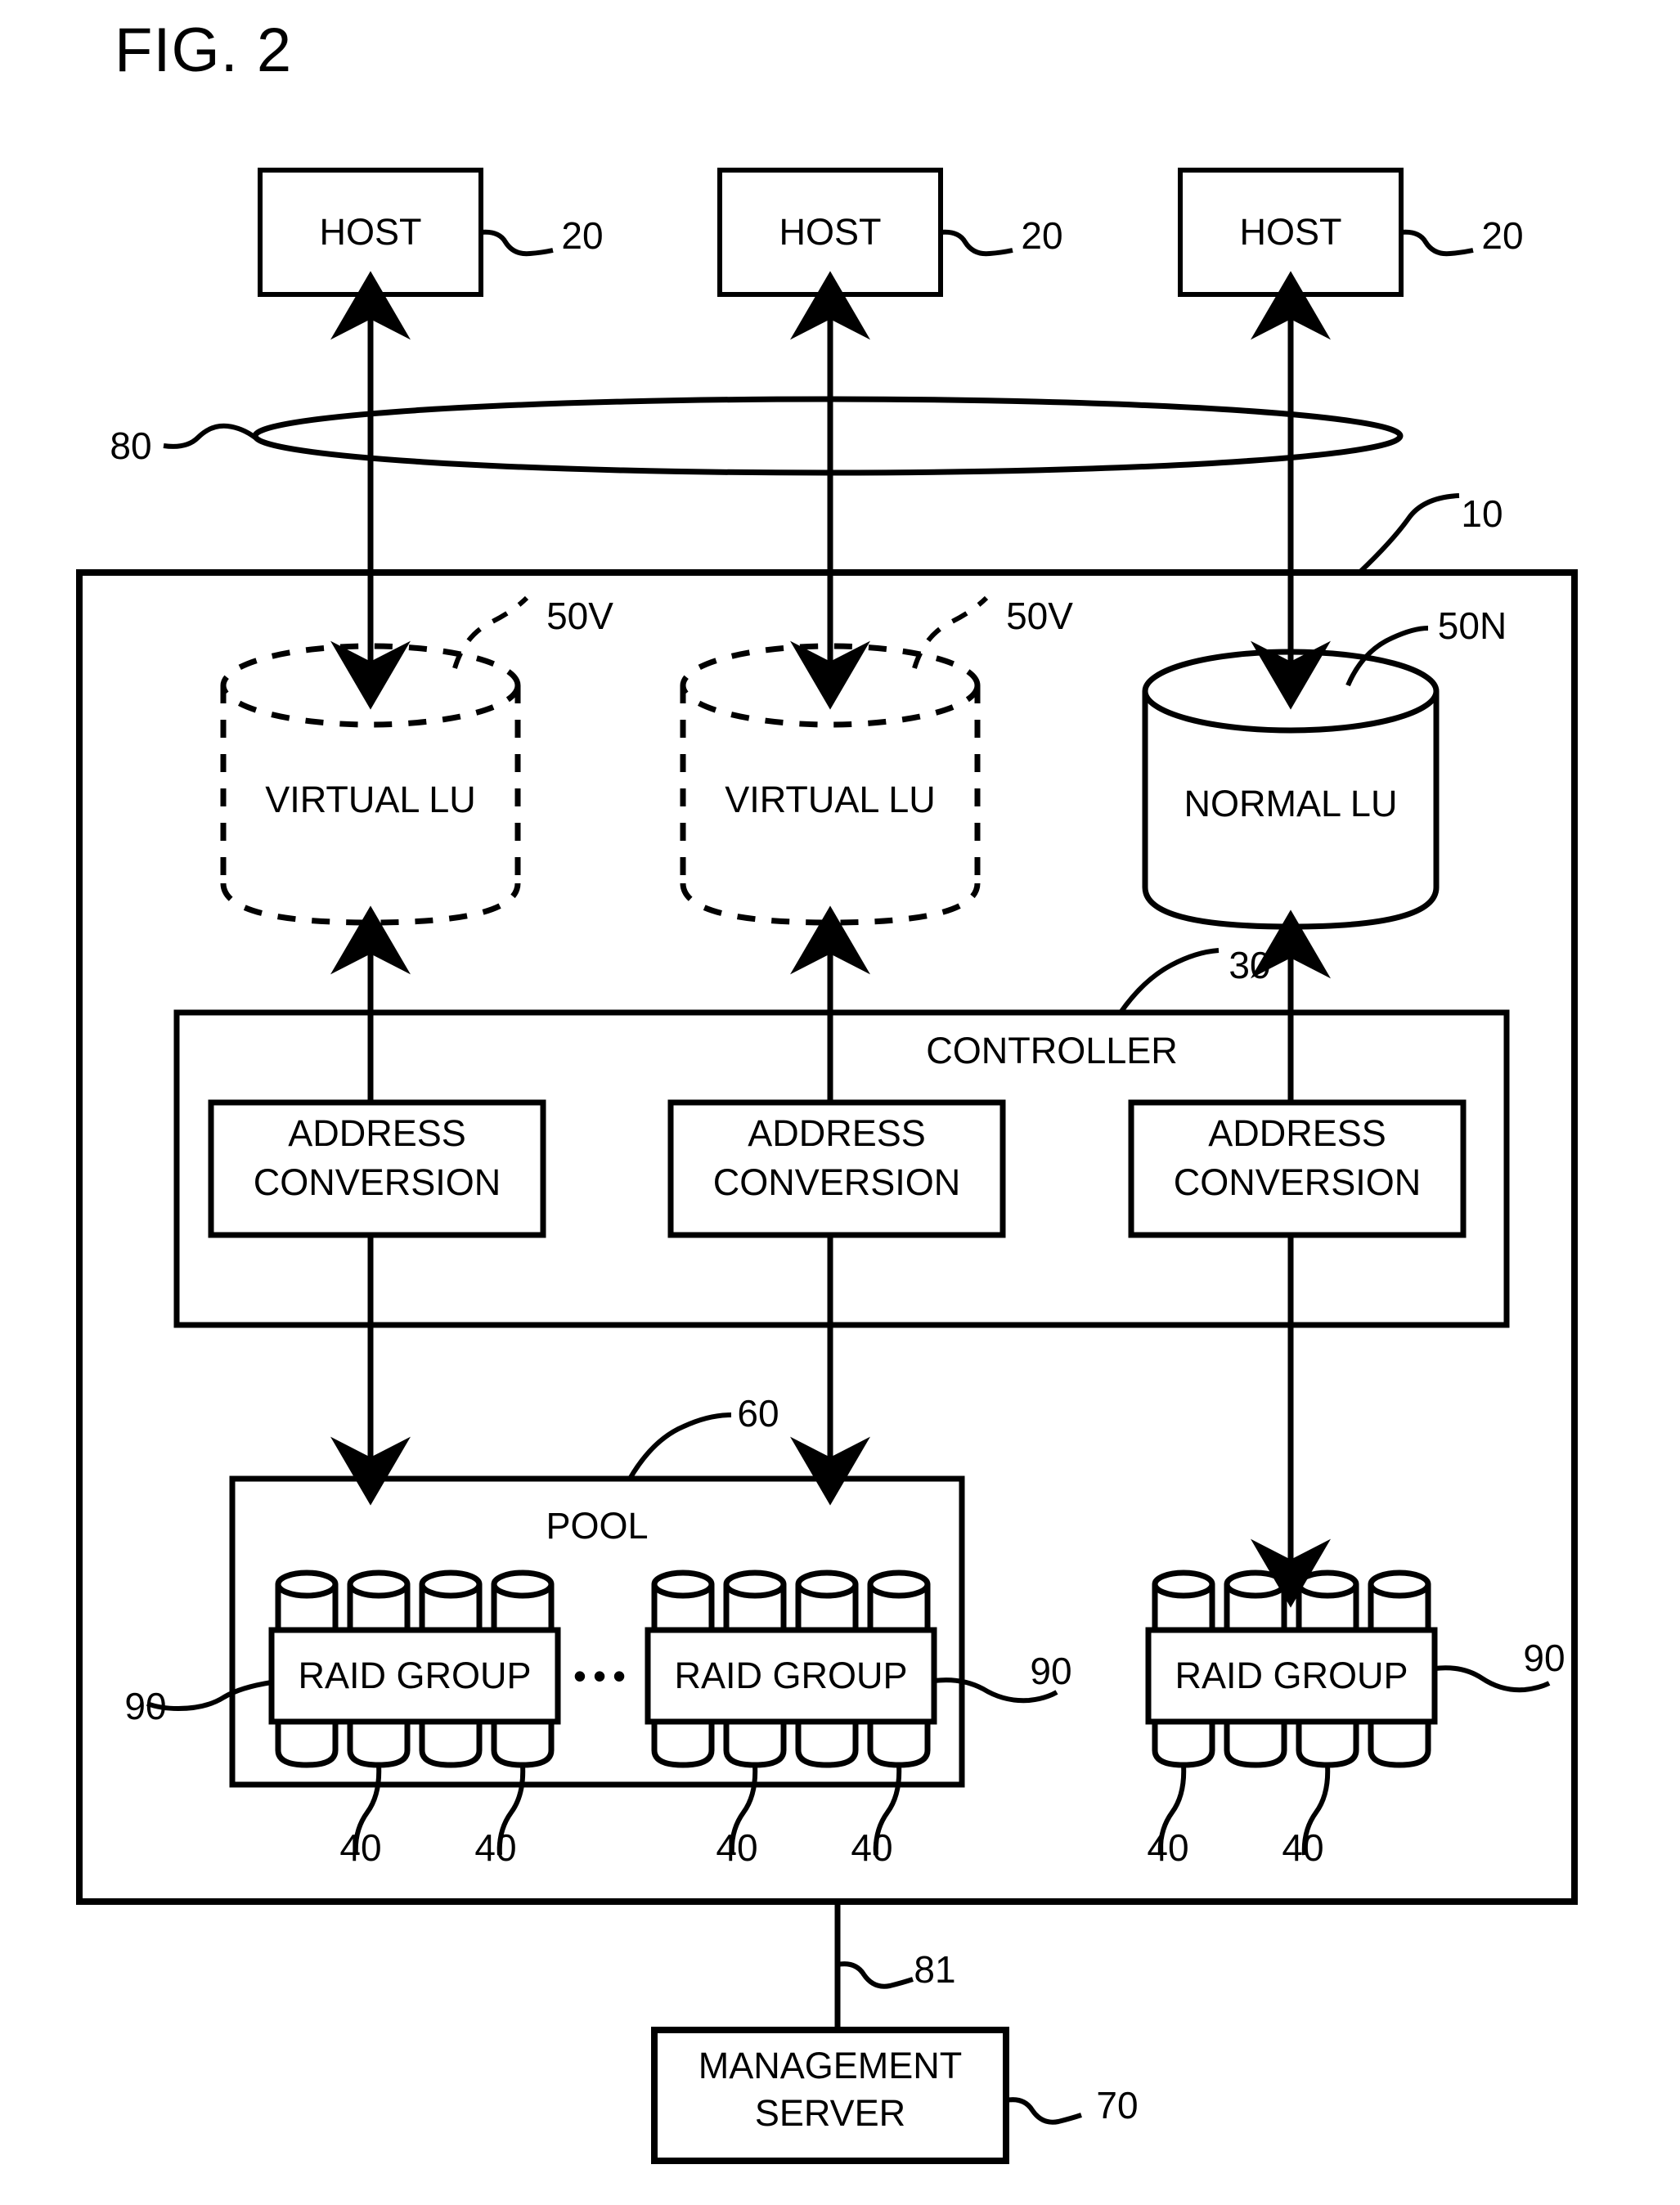  I want to click on disk-ref-1a: 40, so click(361, 1847).